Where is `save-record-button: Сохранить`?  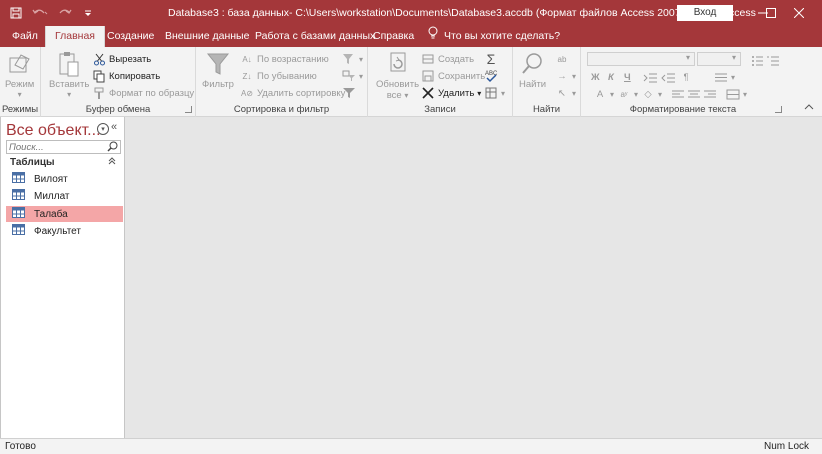 save-record-button: Сохранить is located at coordinates (453, 76).